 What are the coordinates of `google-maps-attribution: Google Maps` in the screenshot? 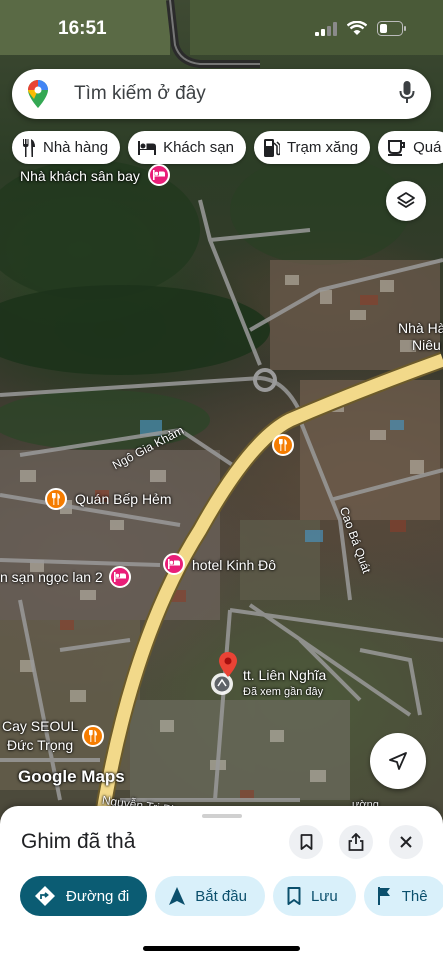 It's located at (71, 776).